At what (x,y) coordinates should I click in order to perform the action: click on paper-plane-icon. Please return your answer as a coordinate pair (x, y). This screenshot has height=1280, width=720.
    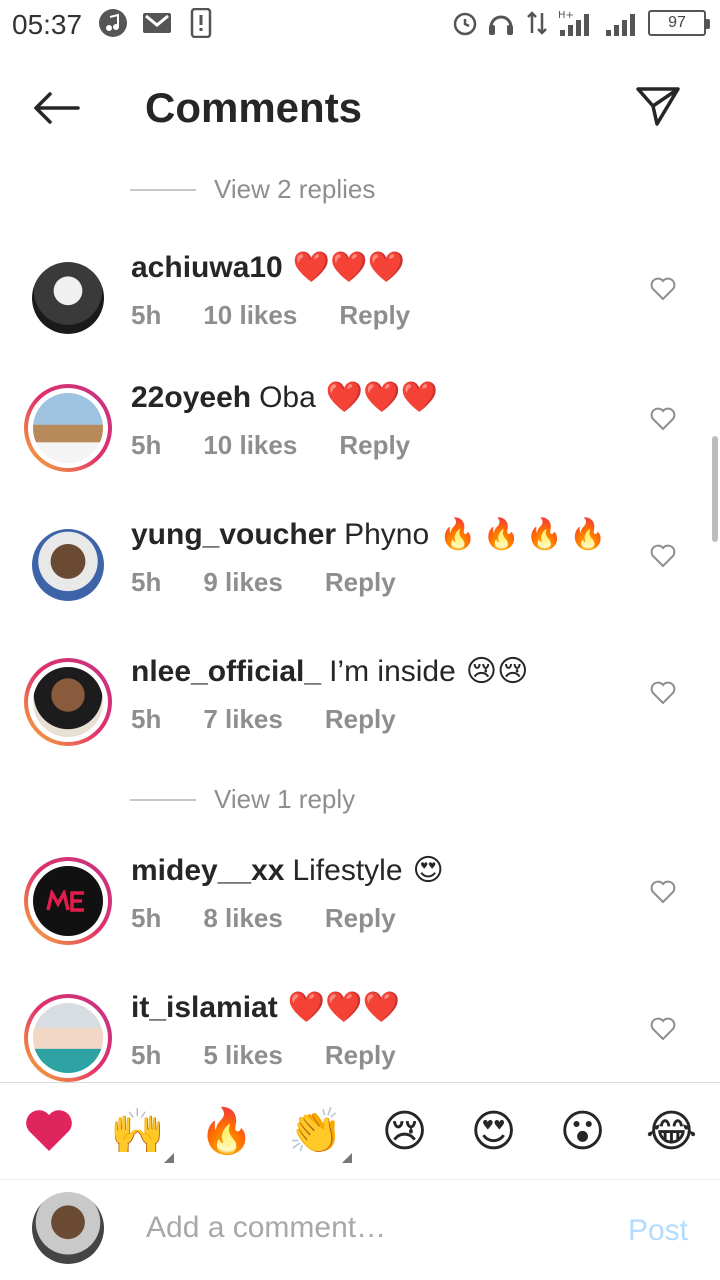
    Looking at the image, I should click on (658, 106).